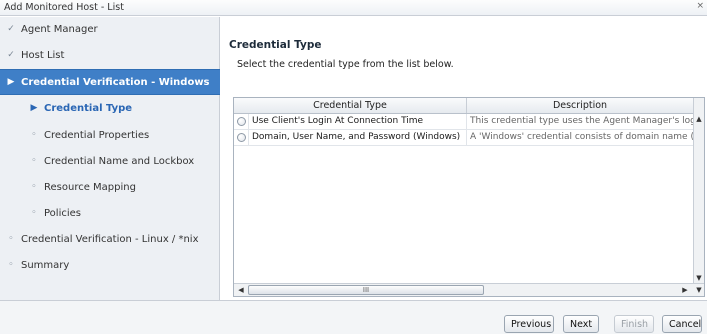 Image resolution: width=707 pixels, height=334 pixels. I want to click on scroll-down-small-icon: ▼, so click(698, 290).